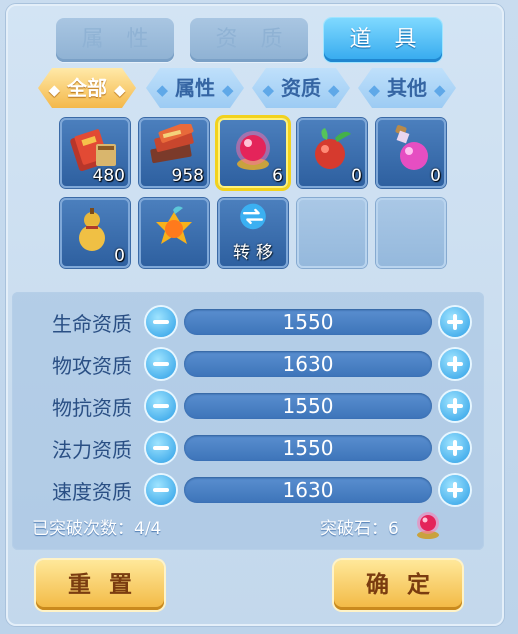  Describe the element at coordinates (249, 40) in the screenshot. I see `tab-aptitude: 资 质` at that location.